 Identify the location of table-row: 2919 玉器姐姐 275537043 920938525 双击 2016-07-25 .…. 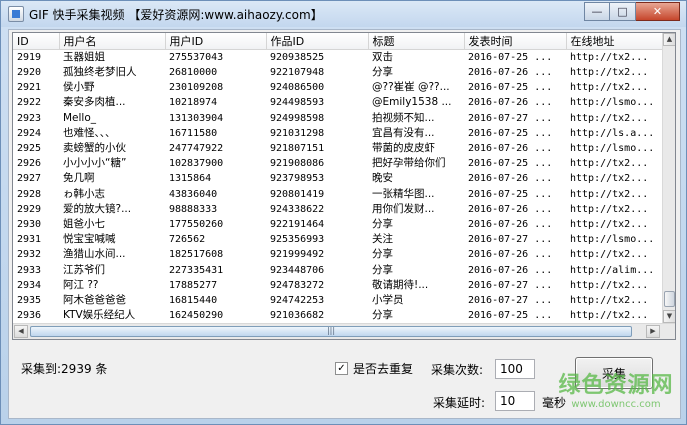
(338, 58).